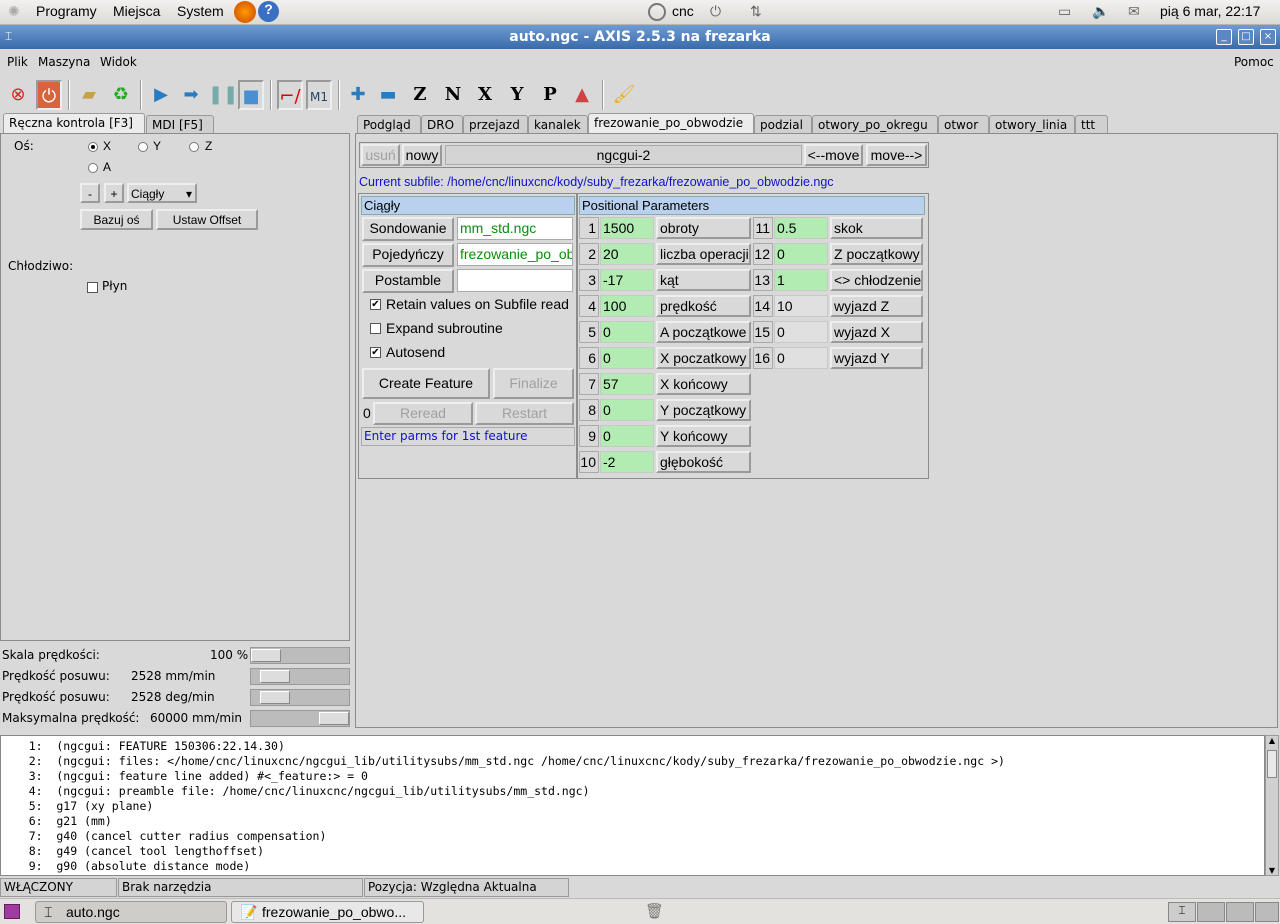 The width and height of the screenshot is (1280, 924). Describe the element at coordinates (116, 219) in the screenshot. I see `home-axis-button: Bazuj oś` at that location.